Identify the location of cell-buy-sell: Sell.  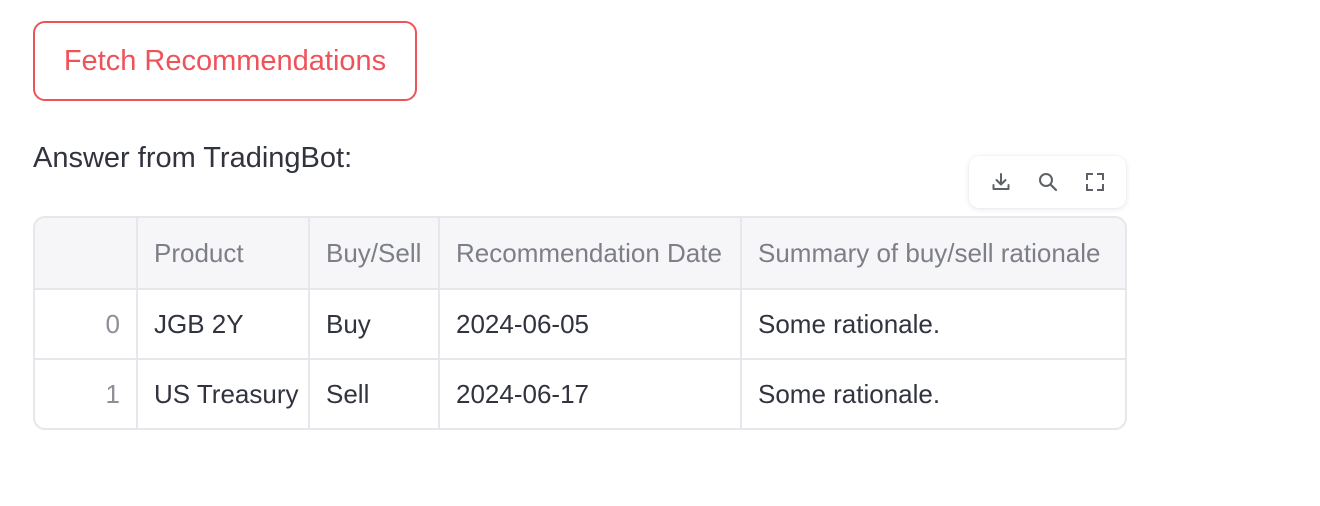
(374, 393).